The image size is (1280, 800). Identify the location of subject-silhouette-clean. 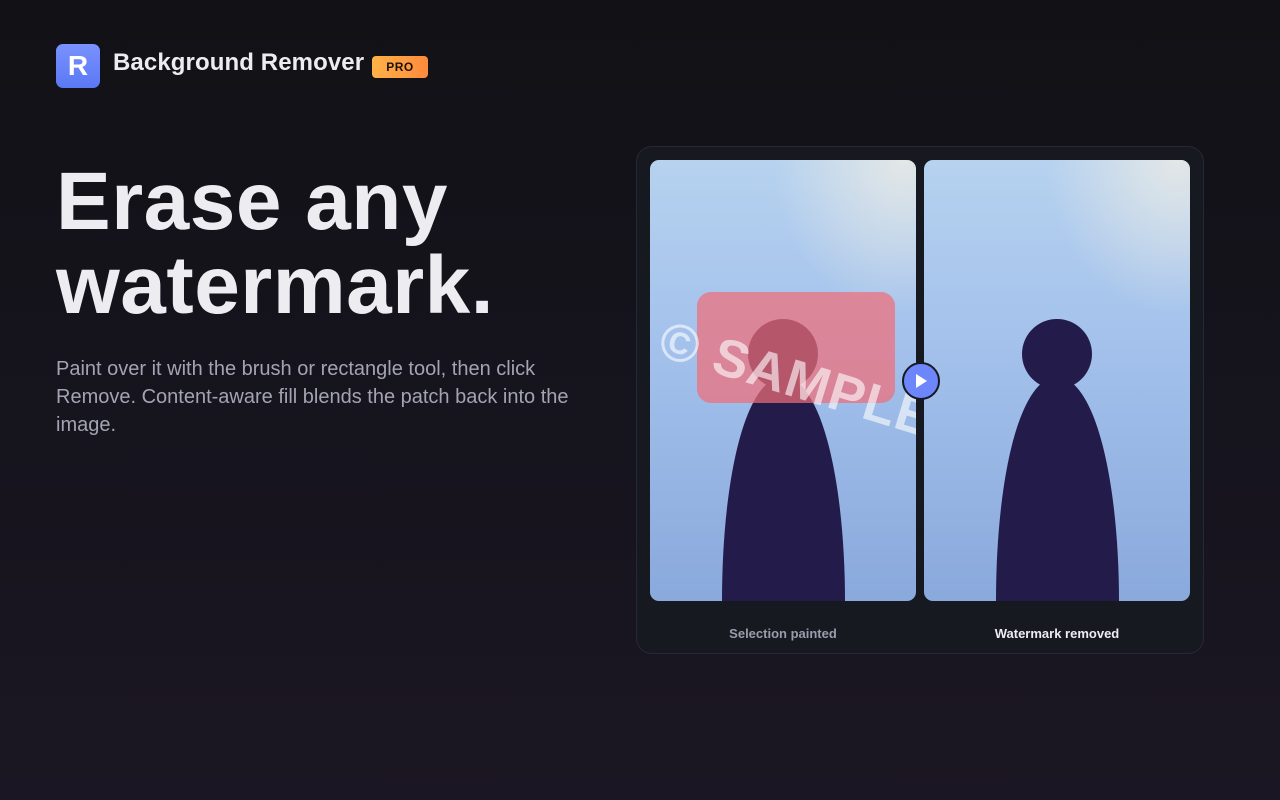
(1057, 460).